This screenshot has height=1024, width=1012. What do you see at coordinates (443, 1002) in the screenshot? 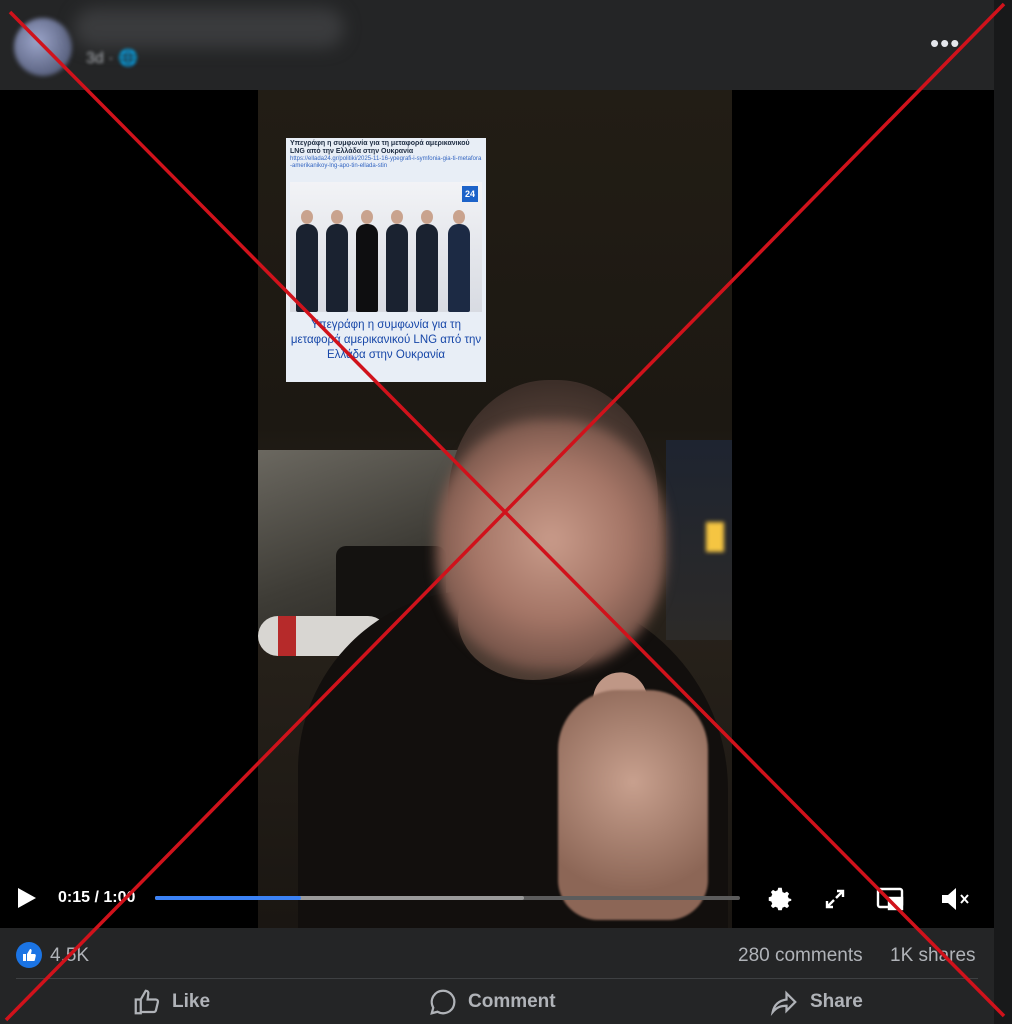
I see `comment-bubble-icon` at bounding box center [443, 1002].